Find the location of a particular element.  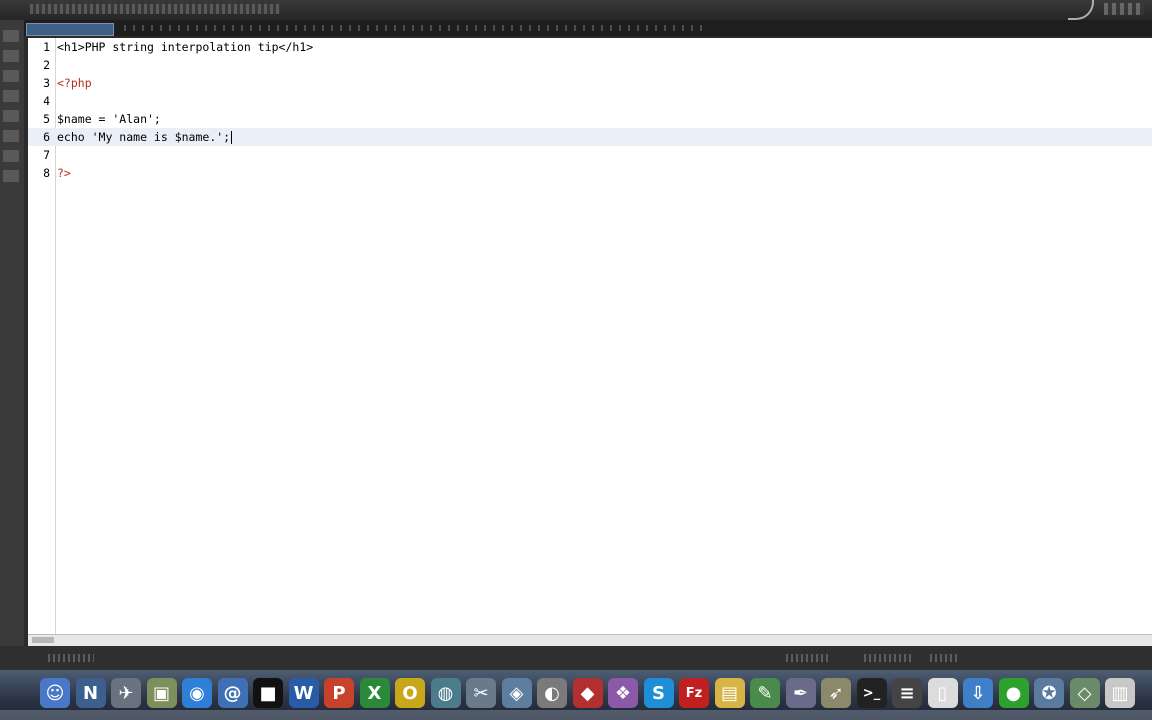

powerpoint-icon: P is located at coordinates (339, 693).